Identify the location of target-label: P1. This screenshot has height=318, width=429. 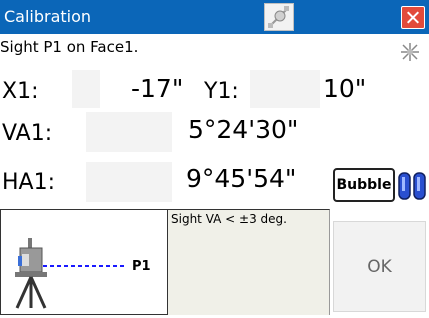
(141, 266).